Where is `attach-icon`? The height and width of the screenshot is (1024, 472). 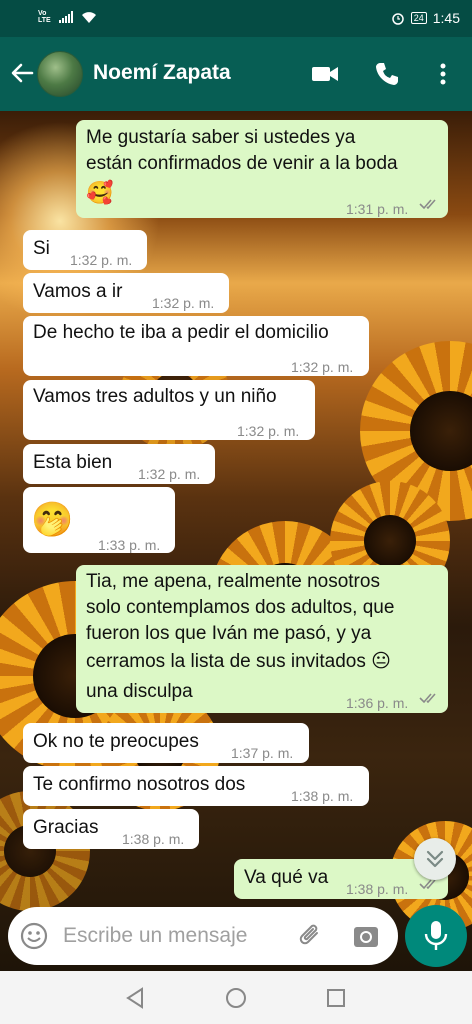 attach-icon is located at coordinates (310, 936).